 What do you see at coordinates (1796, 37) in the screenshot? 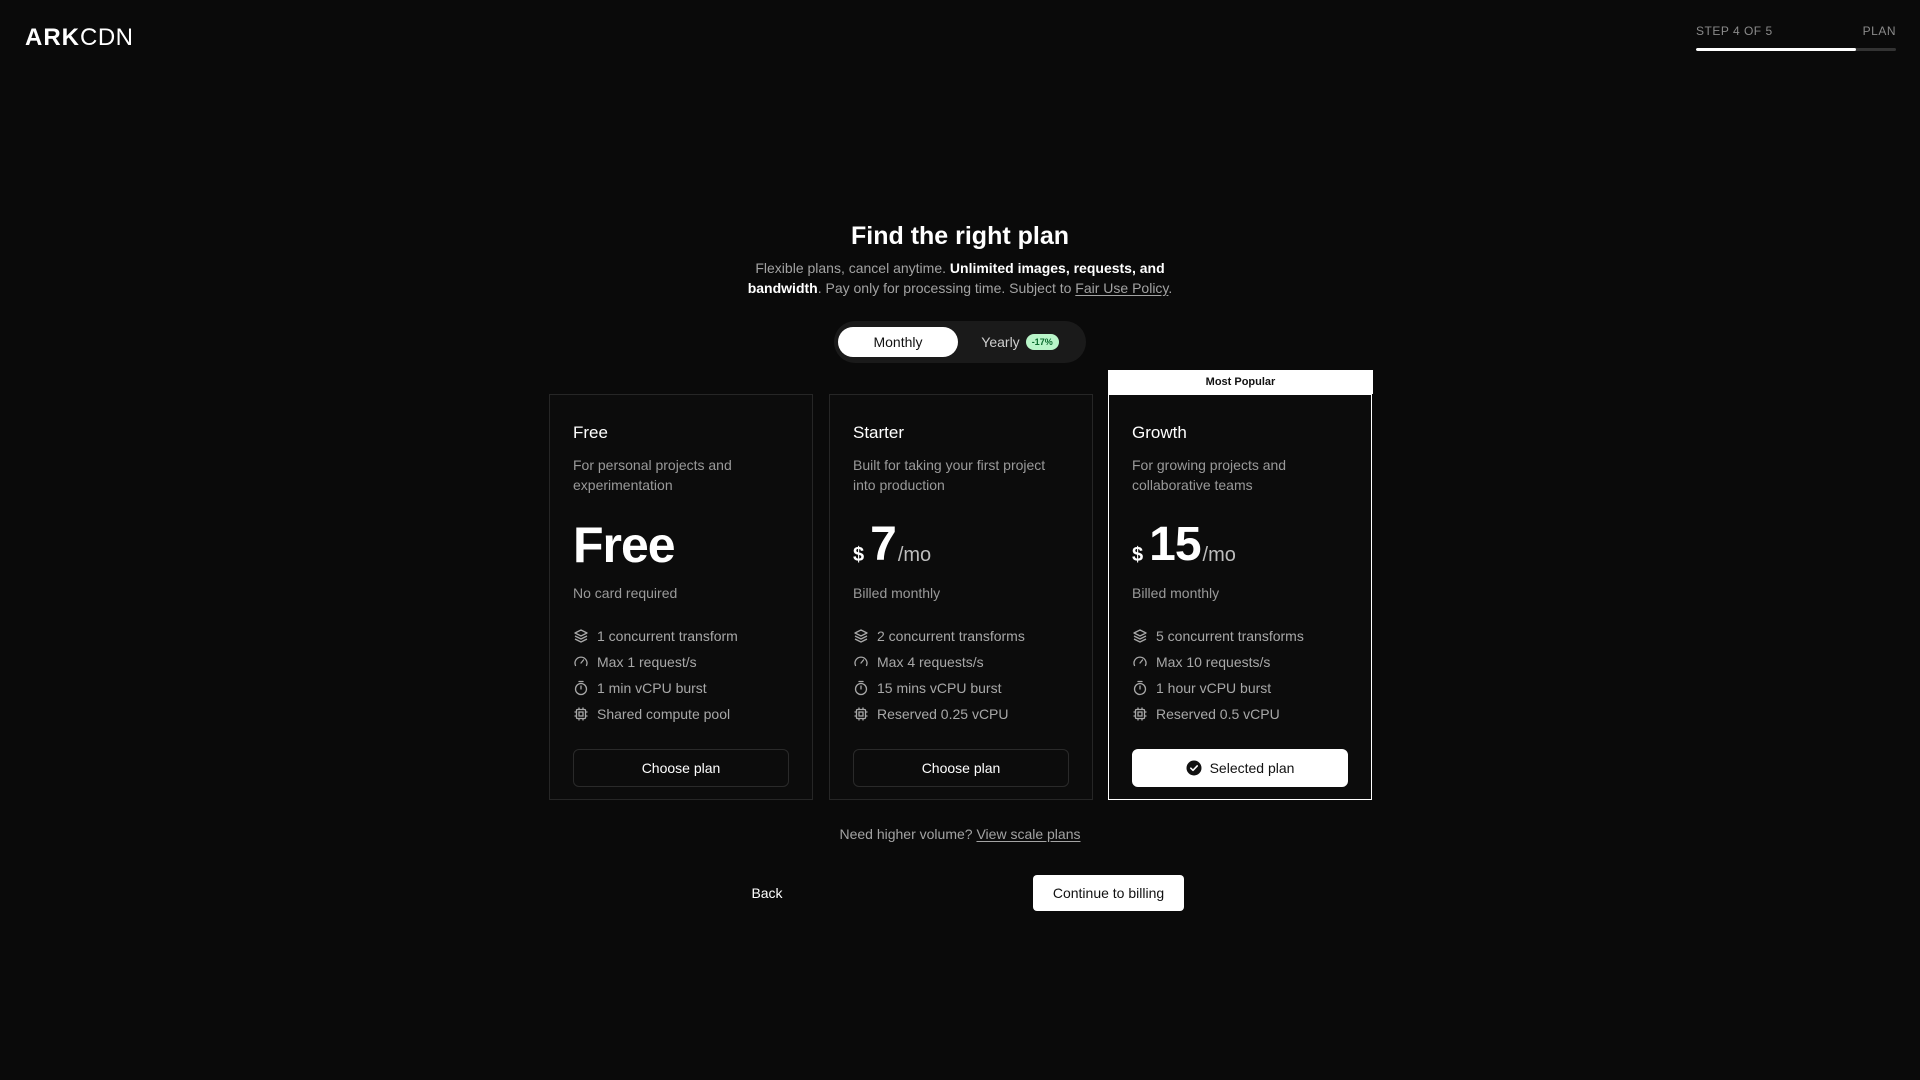
I see `step-progress: STEP 4 OF 5 PLAN` at bounding box center [1796, 37].